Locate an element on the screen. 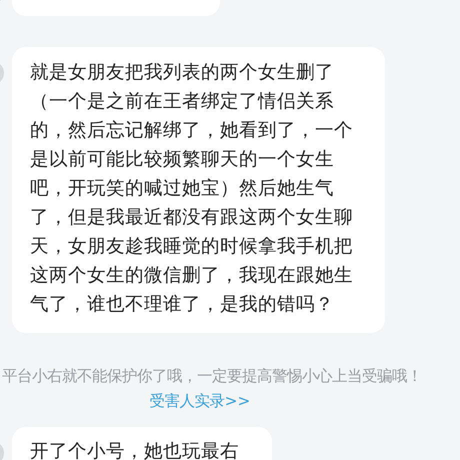 The width and height of the screenshot is (460, 460). warning-notice: 平台小右就不能保护你了哦，一定要提高警惕小心上当受骗哦！ is located at coordinates (212, 376).